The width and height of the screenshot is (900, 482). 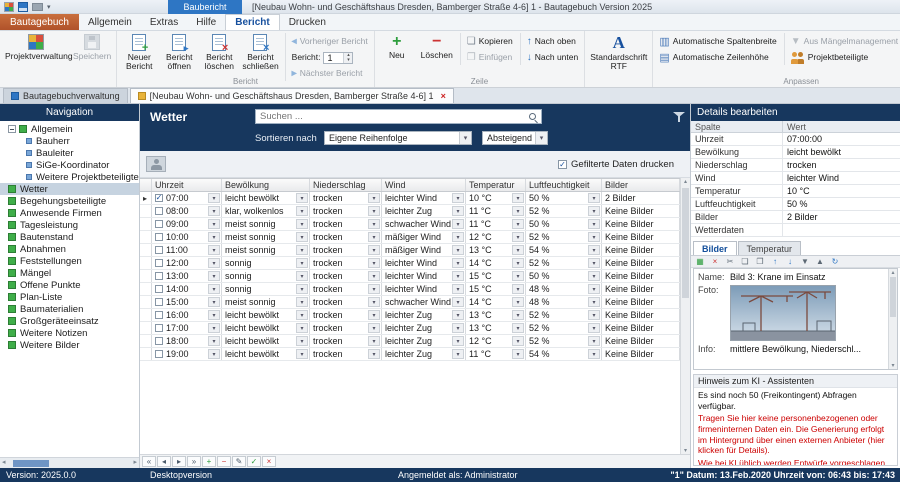 What do you see at coordinates (564, 354) in the screenshot?
I see `cell-luftfeuchtigkeit: 54 %` at bounding box center [564, 354].